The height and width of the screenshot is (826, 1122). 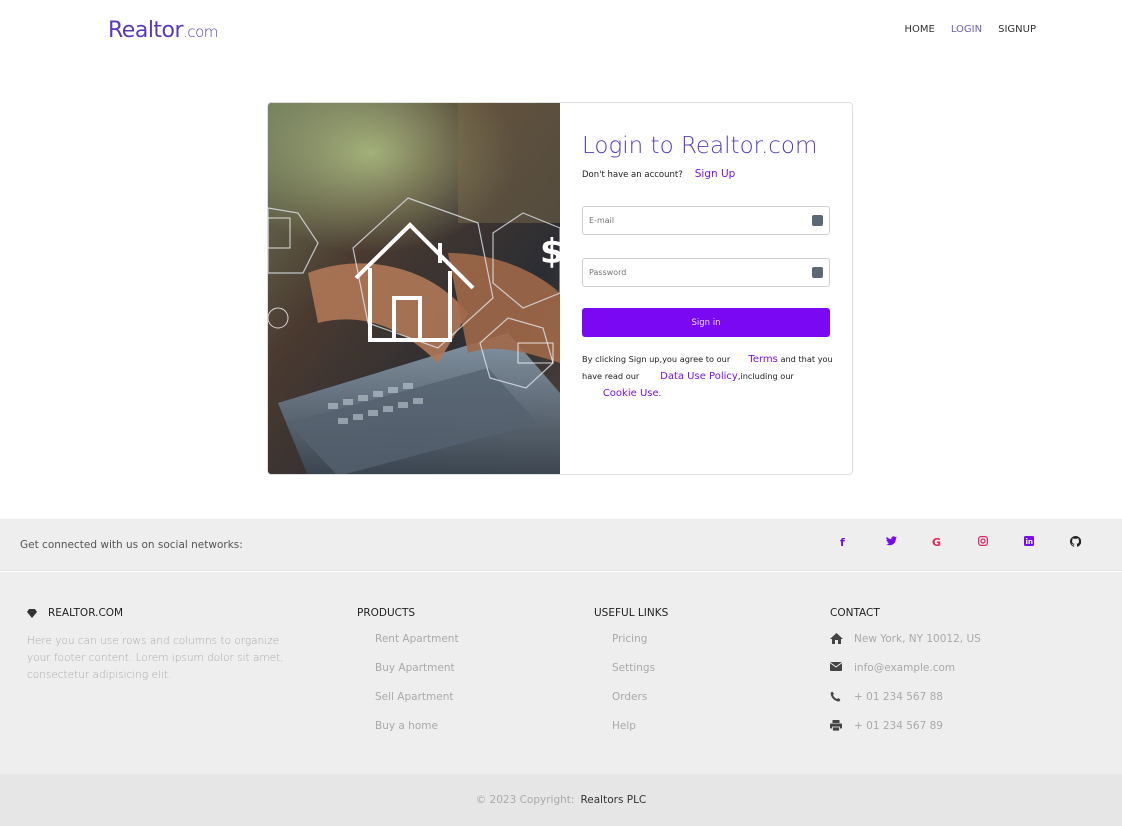 I want to click on phone-icon, so click(x=837, y=697).